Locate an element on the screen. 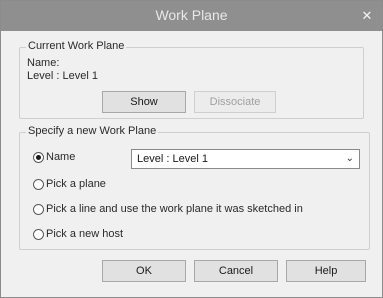 Image resolution: width=383 pixels, height=298 pixels. close-icon: ✕ is located at coordinates (367, 16).